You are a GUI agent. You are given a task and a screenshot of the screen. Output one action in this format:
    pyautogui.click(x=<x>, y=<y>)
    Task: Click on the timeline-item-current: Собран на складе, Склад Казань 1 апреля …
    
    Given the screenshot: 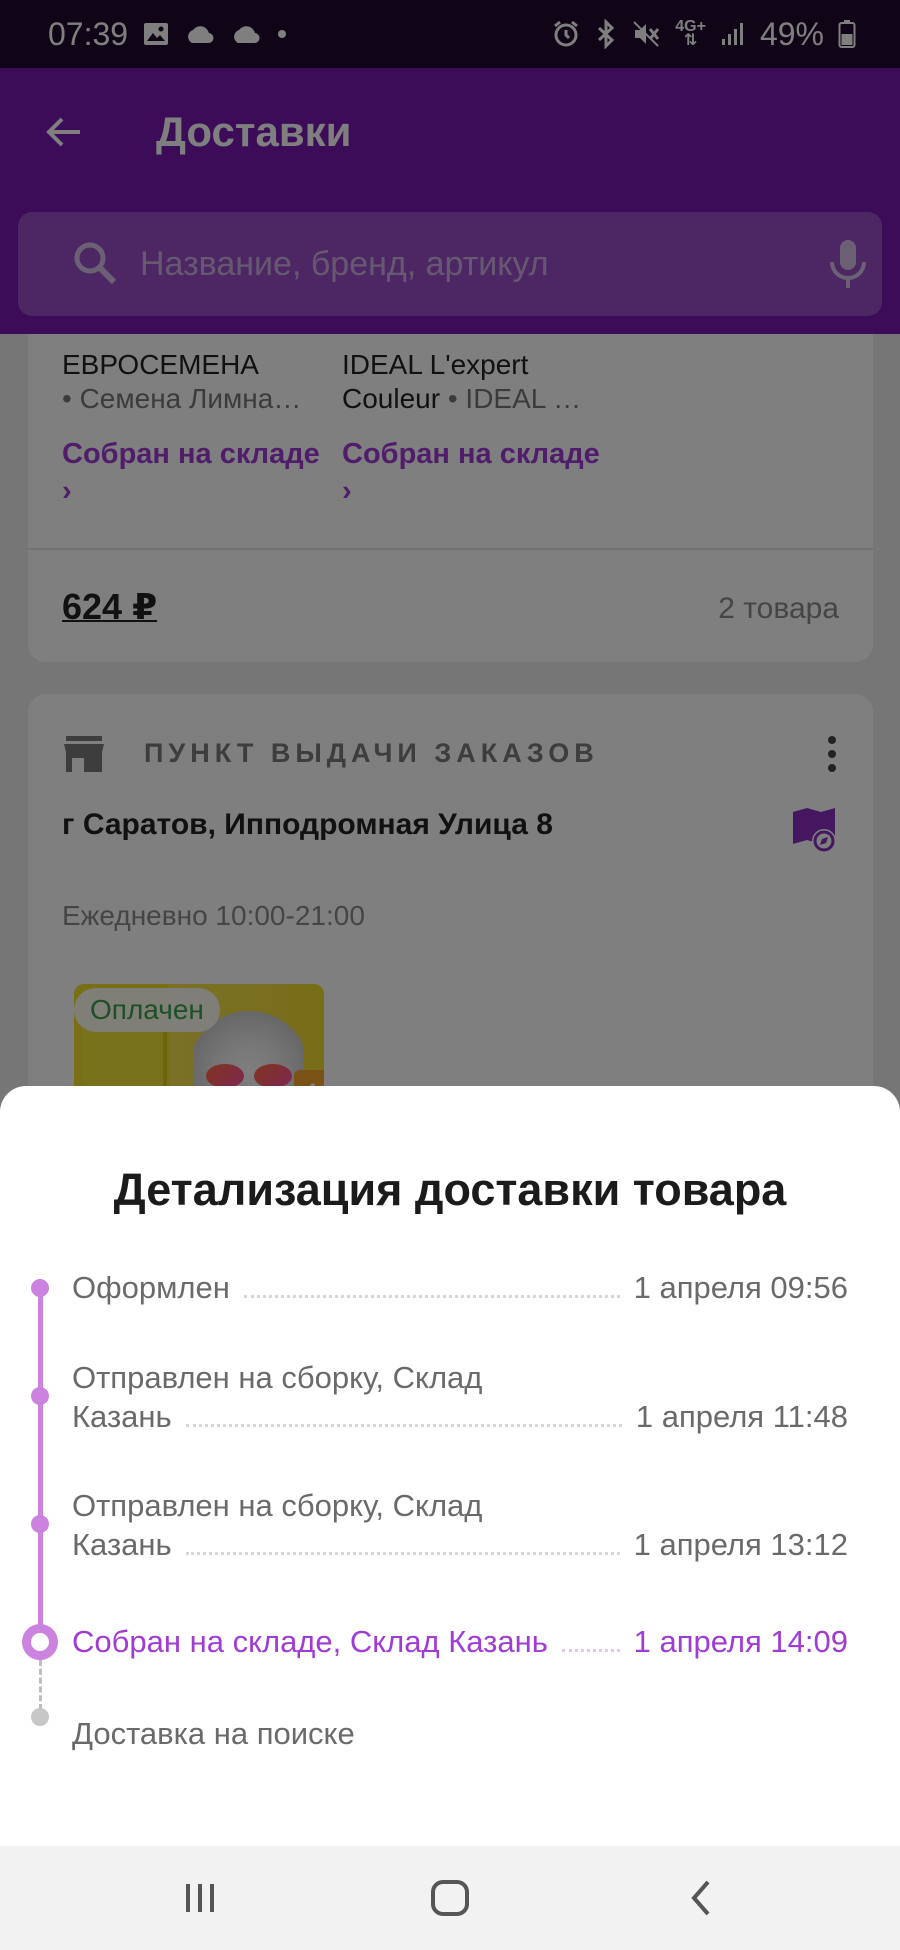 What is the action you would take?
    pyautogui.click(x=460, y=1641)
    